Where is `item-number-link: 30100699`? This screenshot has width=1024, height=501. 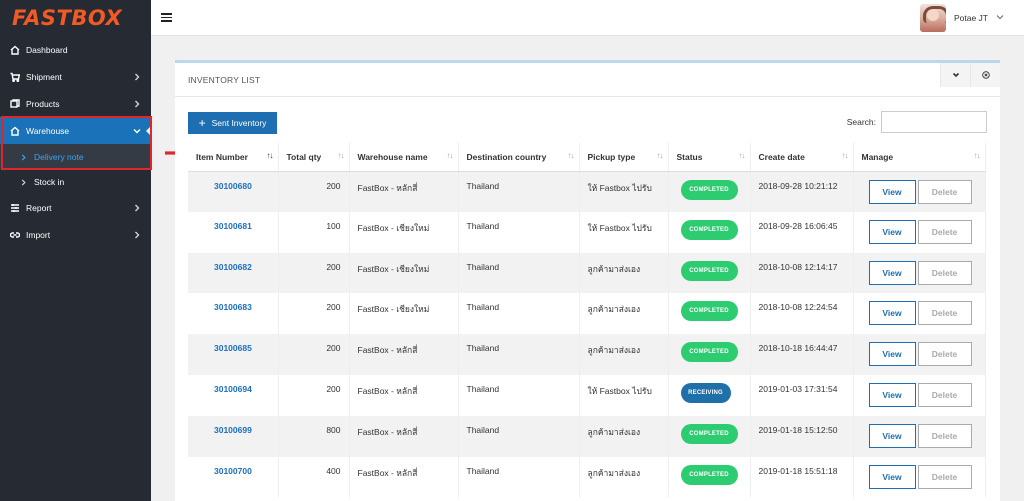
item-number-link: 30100699 is located at coordinates (224, 430).